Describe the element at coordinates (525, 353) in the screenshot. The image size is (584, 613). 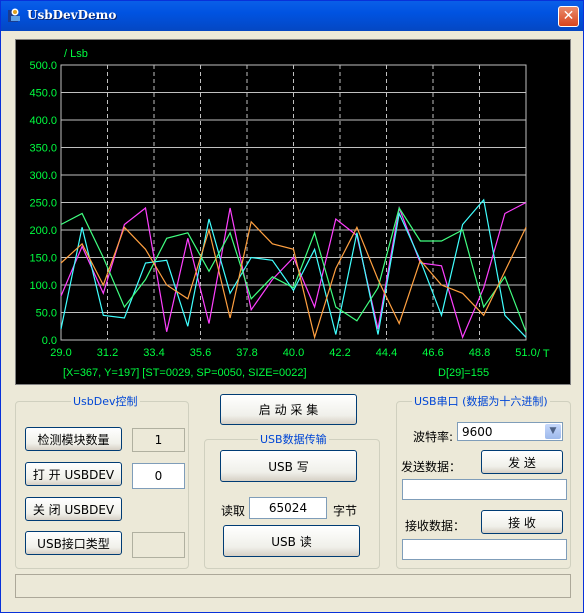
I see `x-tick-label: 51.0` at that location.